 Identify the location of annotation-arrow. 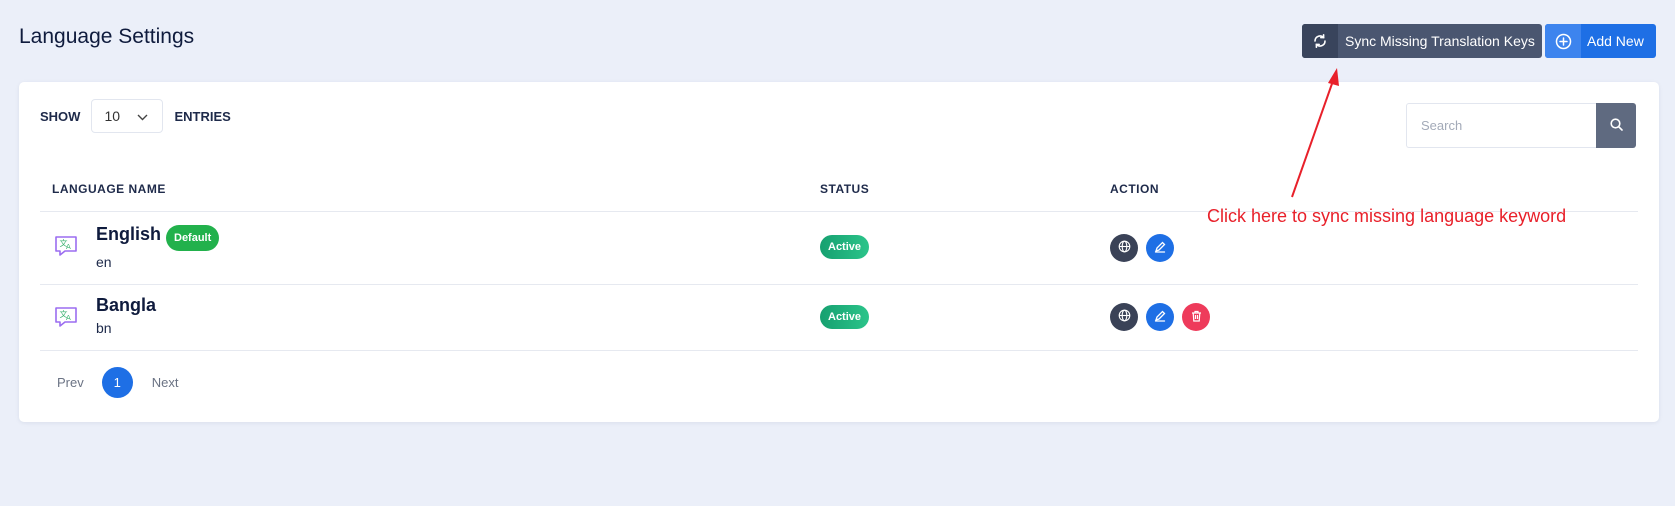
(1315, 133).